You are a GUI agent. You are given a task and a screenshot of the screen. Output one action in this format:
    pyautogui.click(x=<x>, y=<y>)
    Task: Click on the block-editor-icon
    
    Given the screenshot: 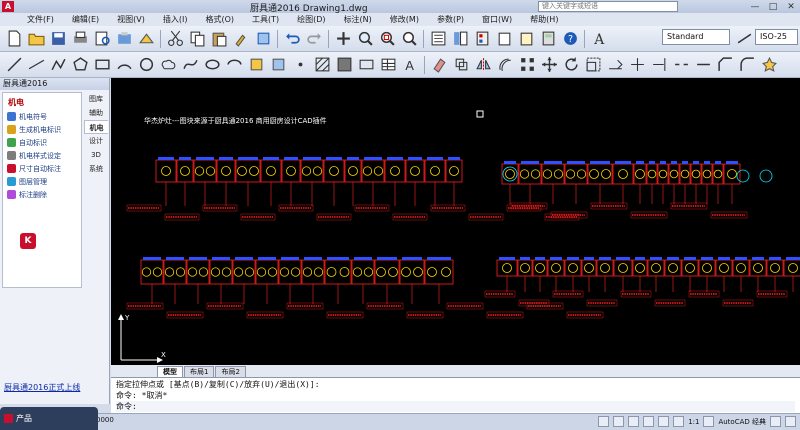 What is the action you would take?
    pyautogui.click(x=263, y=39)
    